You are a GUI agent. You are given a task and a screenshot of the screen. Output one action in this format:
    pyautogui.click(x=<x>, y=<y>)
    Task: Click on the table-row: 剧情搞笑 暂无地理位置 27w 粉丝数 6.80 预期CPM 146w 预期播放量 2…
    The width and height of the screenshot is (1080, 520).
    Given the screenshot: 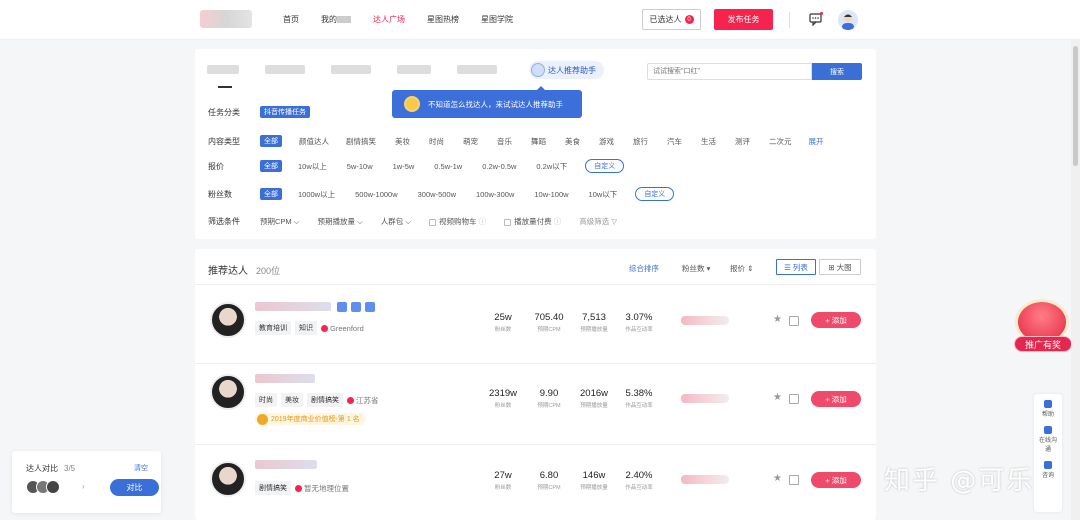 What is the action you would take?
    pyautogui.click(x=535, y=482)
    